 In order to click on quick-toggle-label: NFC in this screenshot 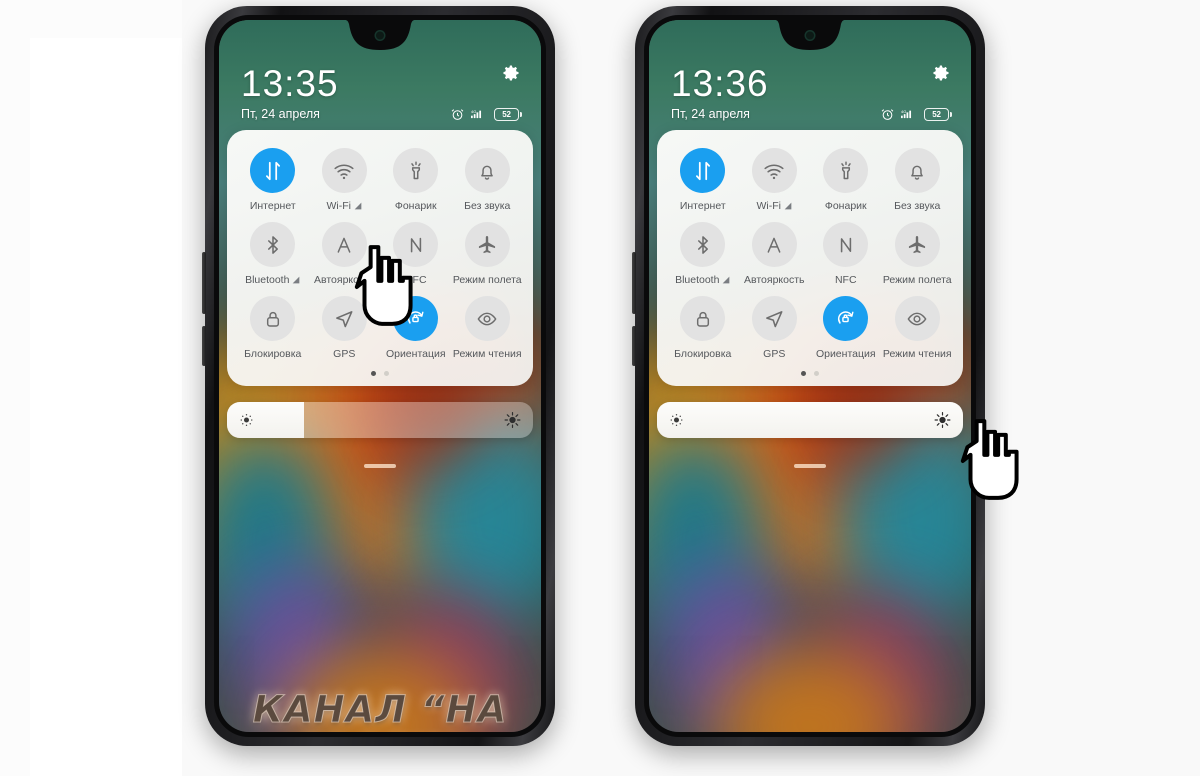, I will do `click(846, 280)`.